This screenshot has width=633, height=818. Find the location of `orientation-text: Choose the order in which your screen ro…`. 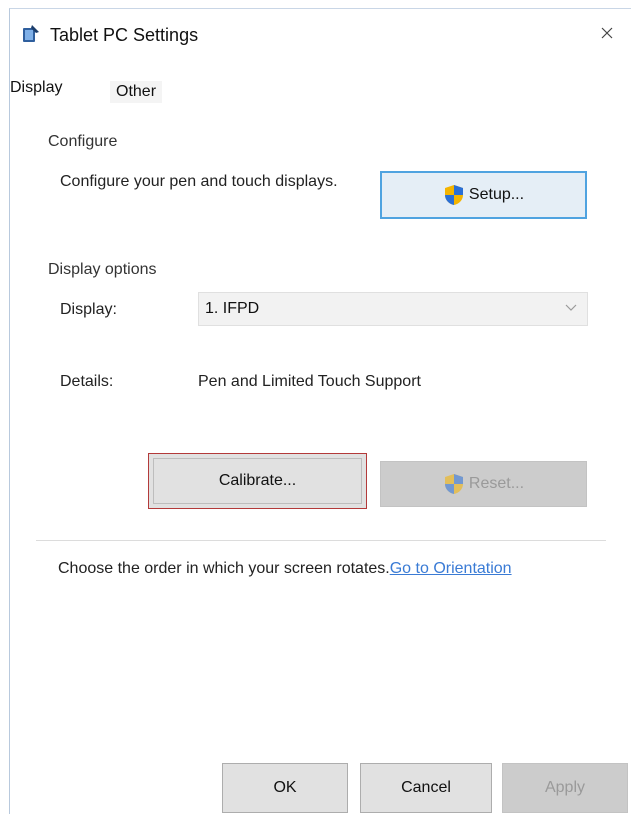

orientation-text: Choose the order in which your screen ro… is located at coordinates (318, 569).